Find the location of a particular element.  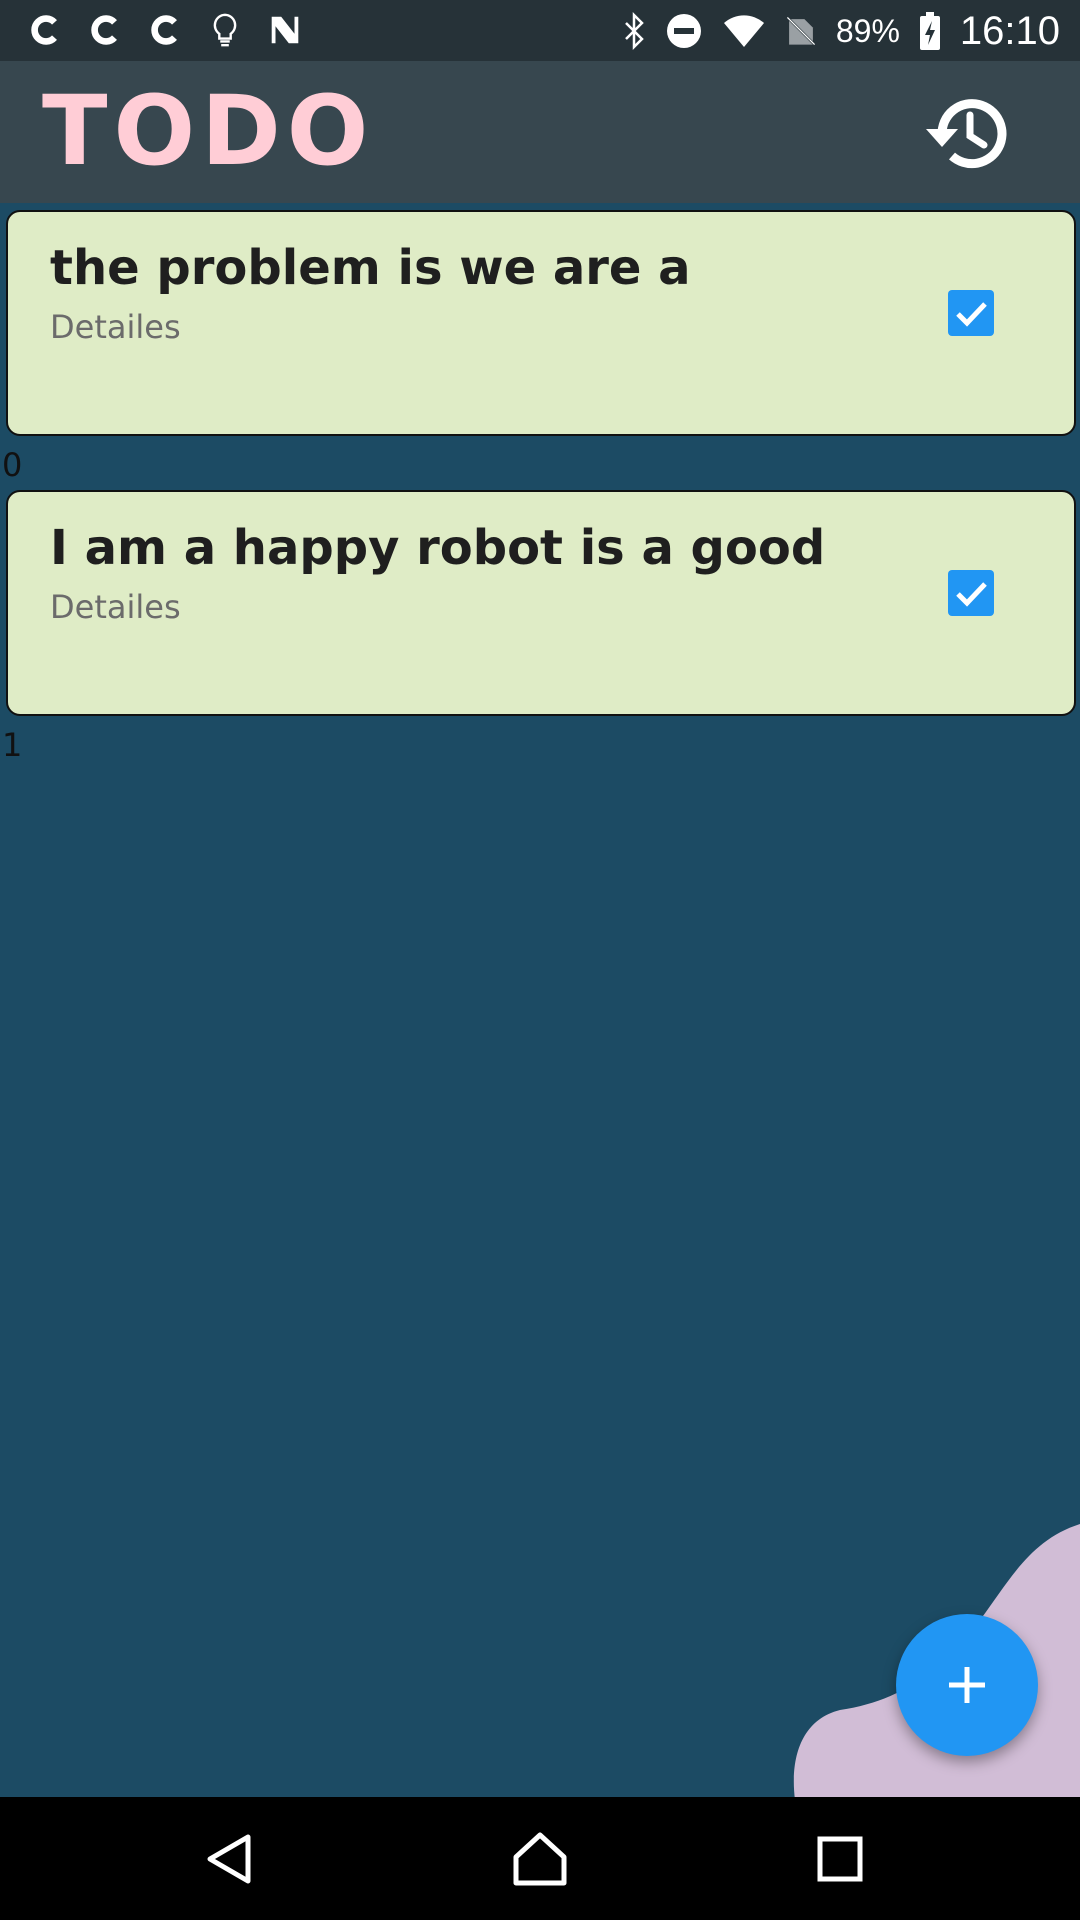

todo-title: the problem is we are a is located at coordinates (370, 268).